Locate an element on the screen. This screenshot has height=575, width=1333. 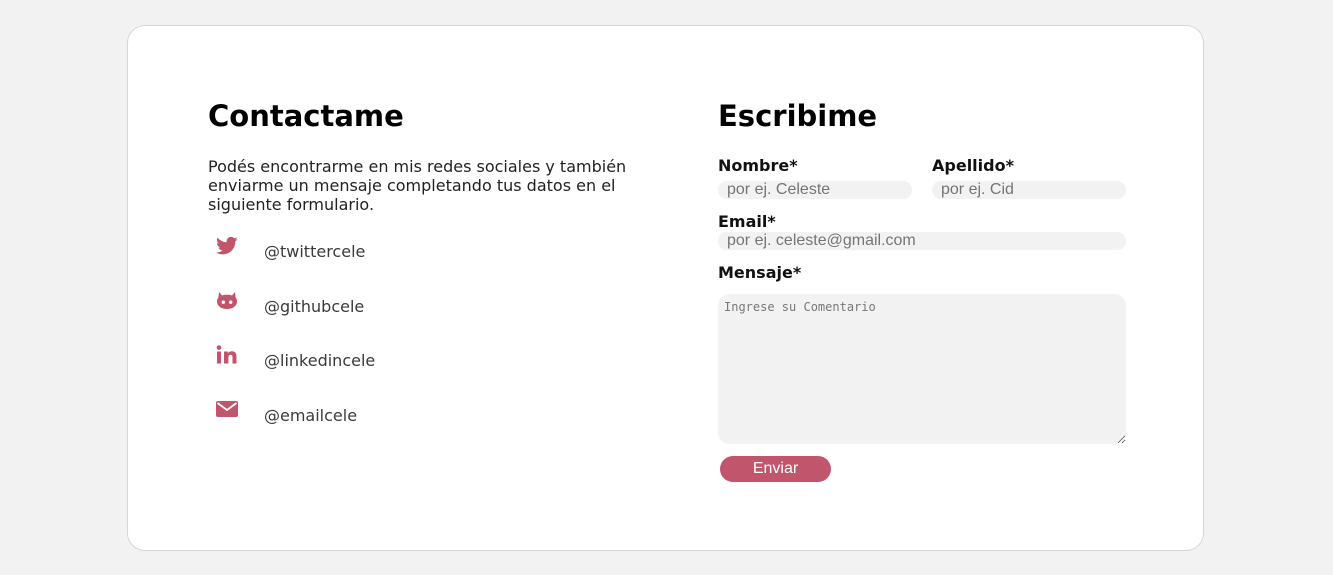
email-input is located at coordinates (922, 241).